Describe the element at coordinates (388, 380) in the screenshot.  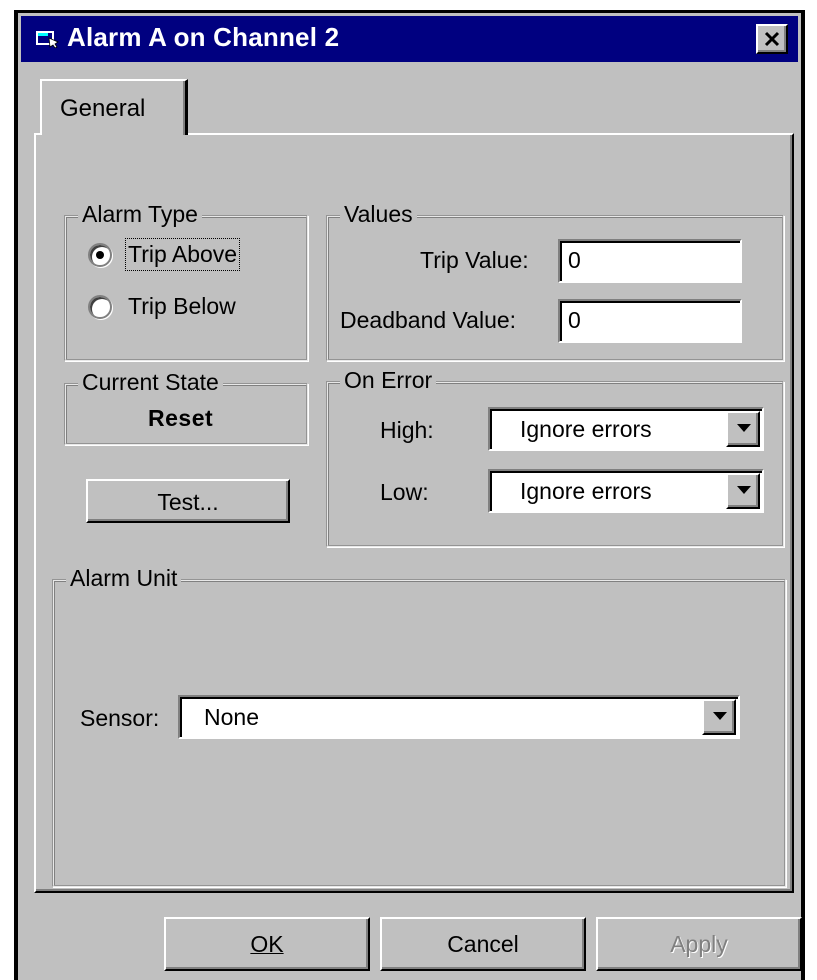
I see `on-error-legend: On Error` at that location.